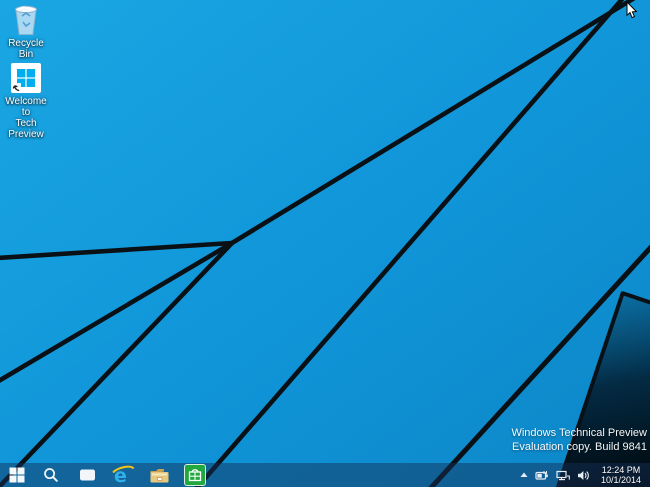 The height and width of the screenshot is (487, 650). I want to click on battery-icon, so click(541, 475).